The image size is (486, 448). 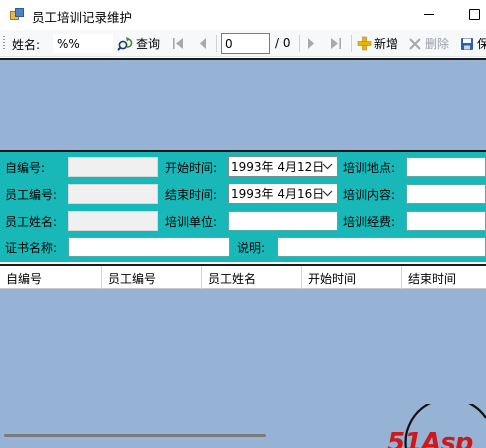 I want to click on window-title: 员工培训记录维护, so click(x=82, y=17).